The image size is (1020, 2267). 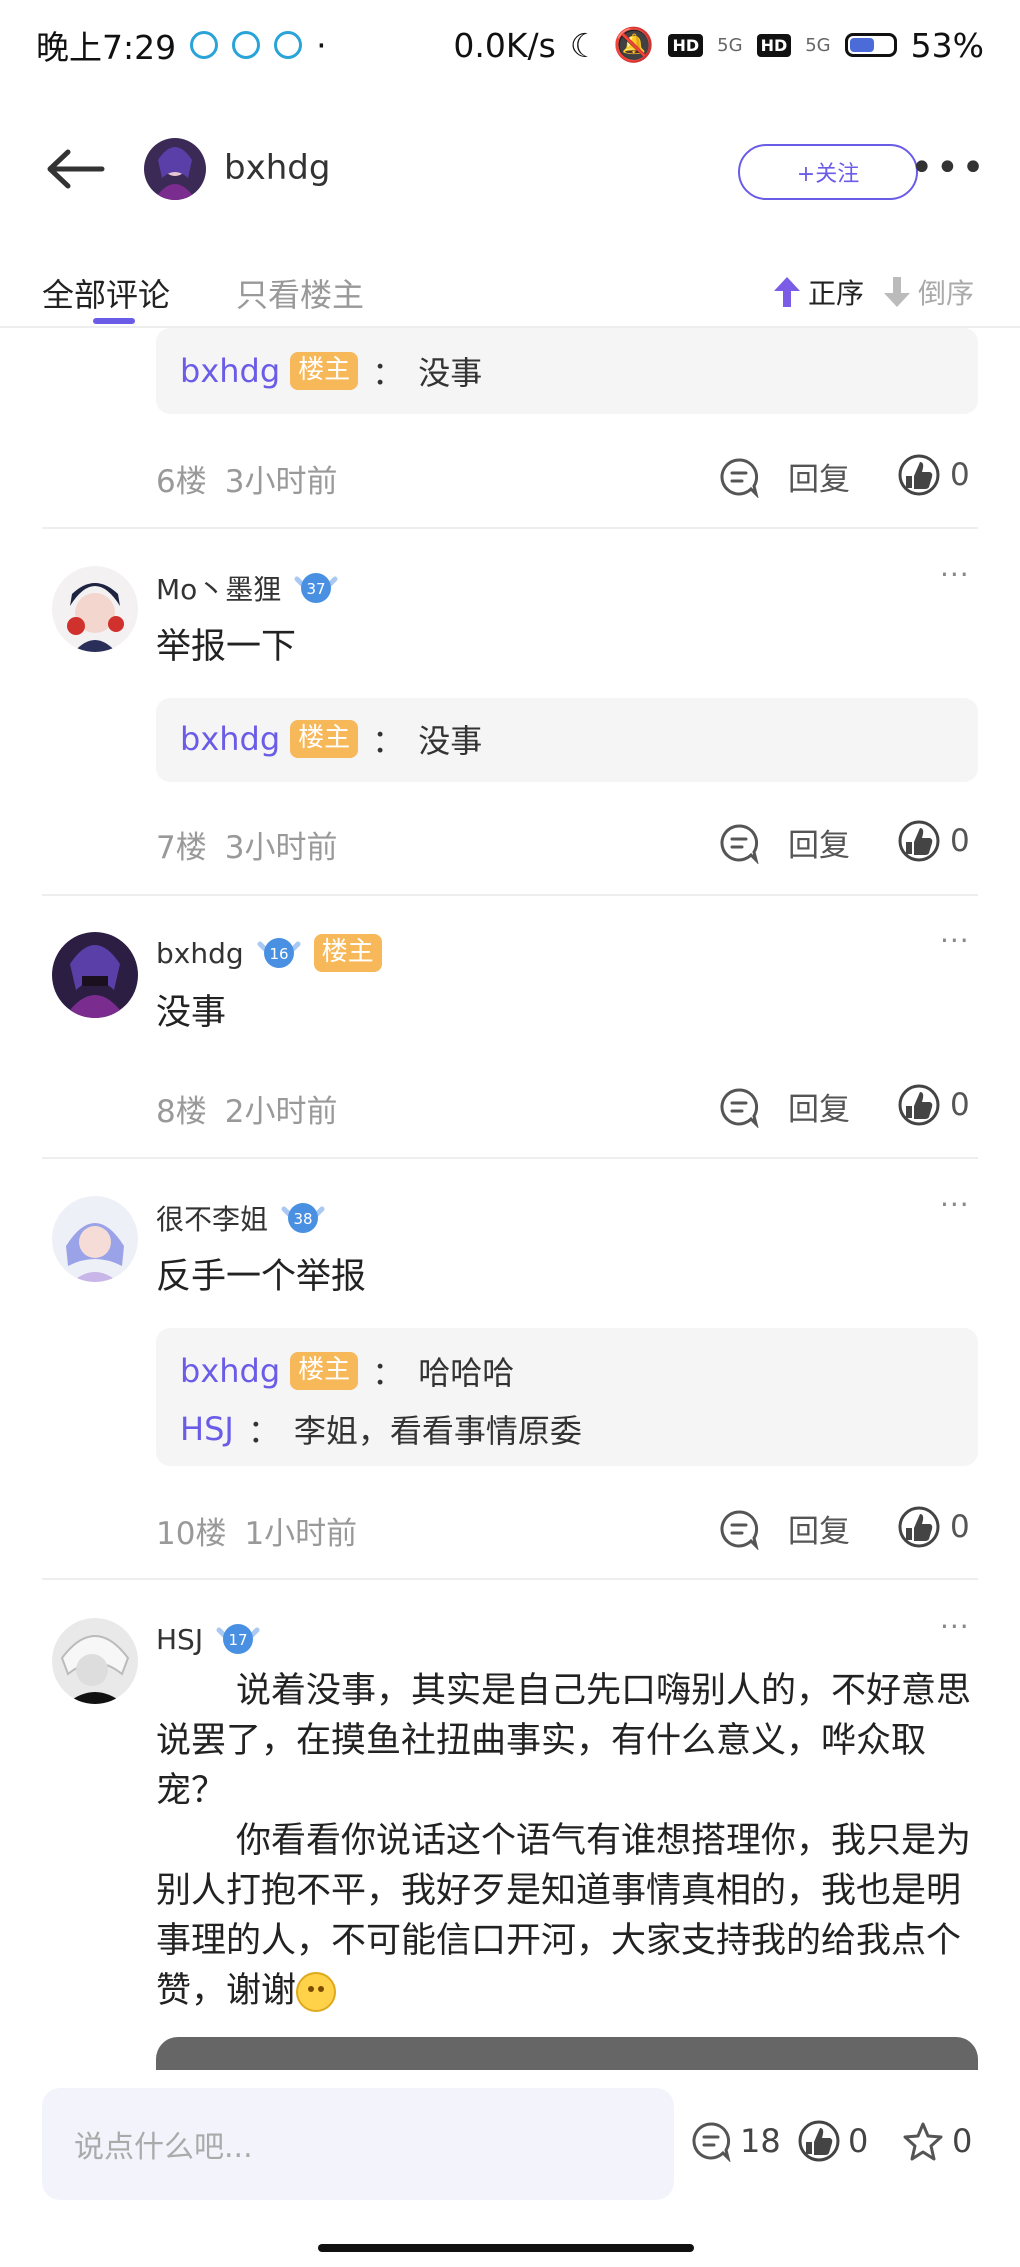 I want to click on comment-meta: 8楼 2小时前, so click(x=255, y=1108).